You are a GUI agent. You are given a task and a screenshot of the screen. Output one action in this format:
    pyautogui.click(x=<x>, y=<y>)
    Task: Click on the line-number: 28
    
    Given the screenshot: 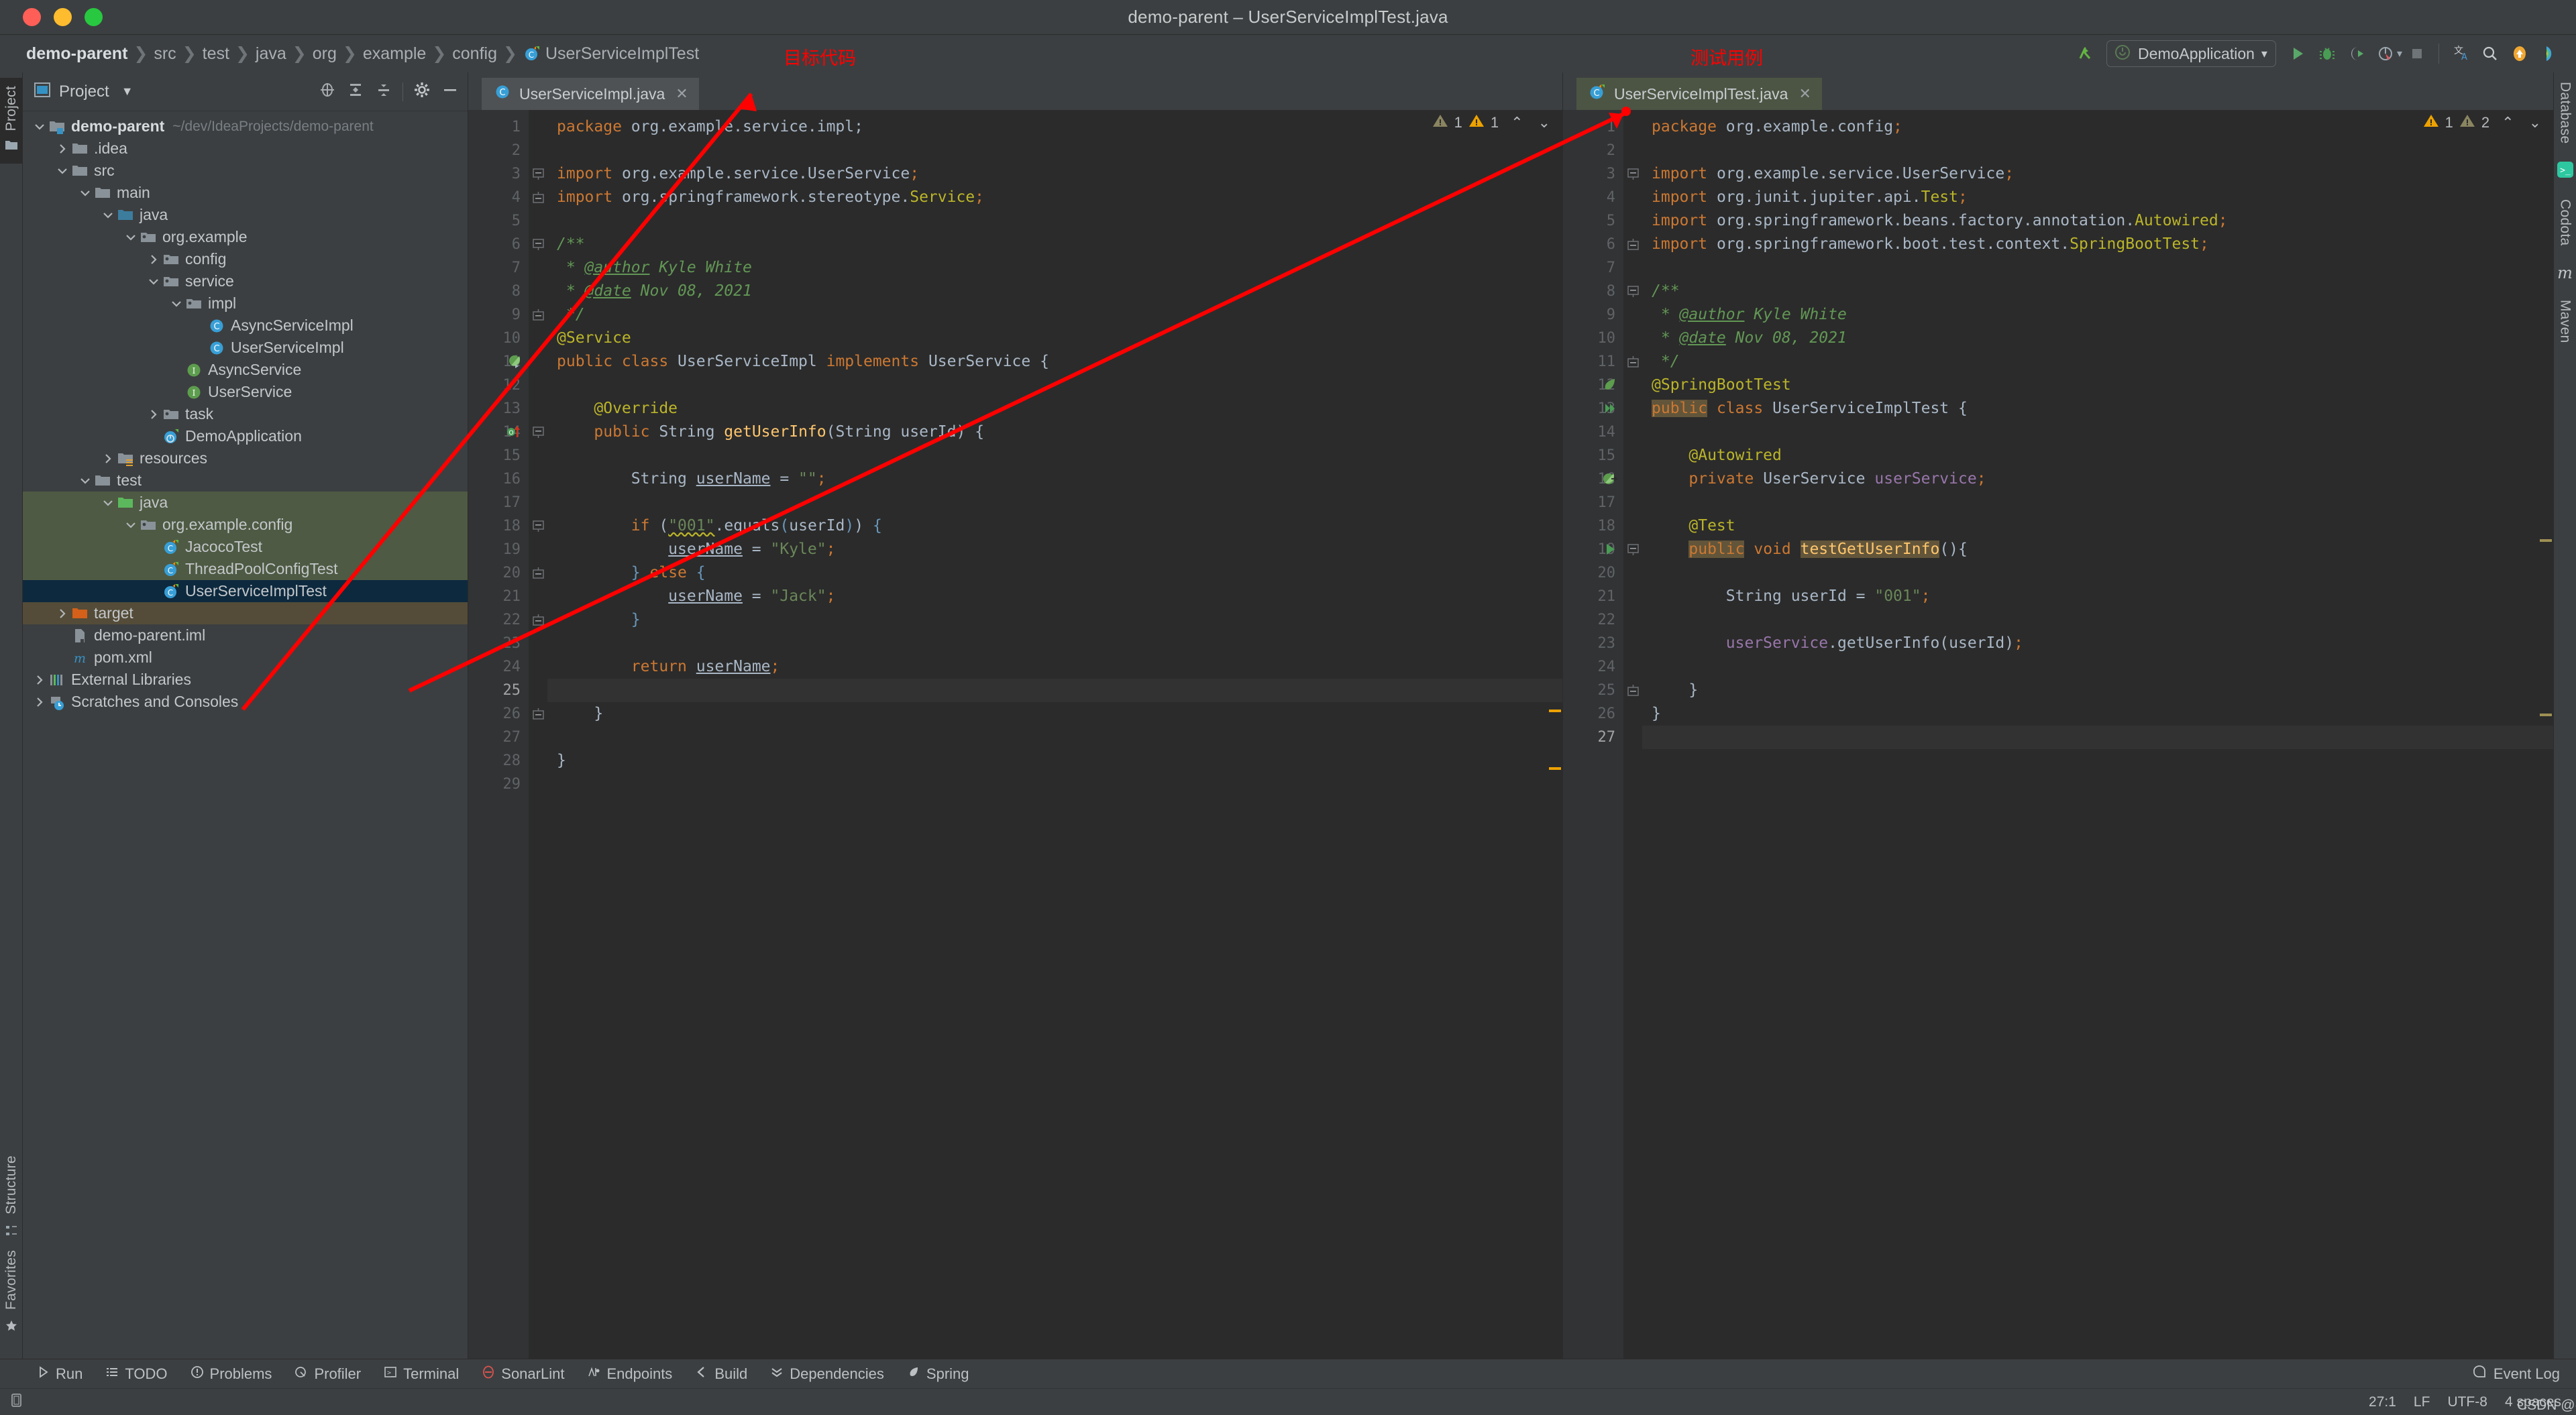 What is the action you would take?
    pyautogui.click(x=494, y=761)
    